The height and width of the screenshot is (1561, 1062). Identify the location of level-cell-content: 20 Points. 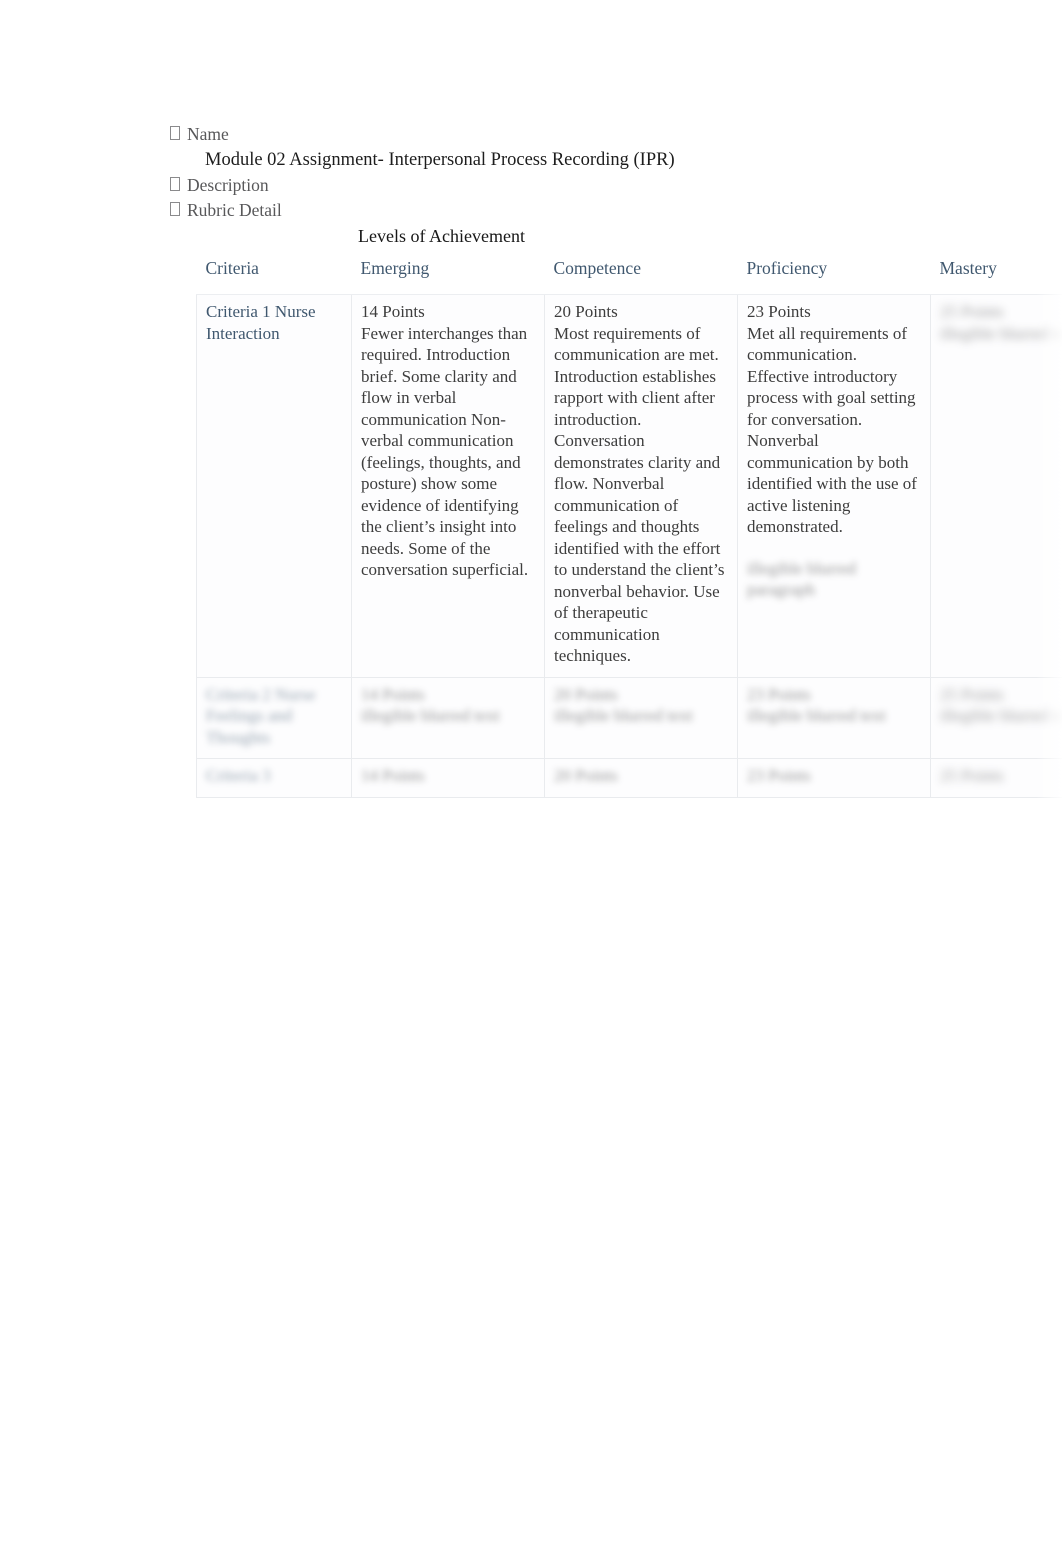
(641, 776).